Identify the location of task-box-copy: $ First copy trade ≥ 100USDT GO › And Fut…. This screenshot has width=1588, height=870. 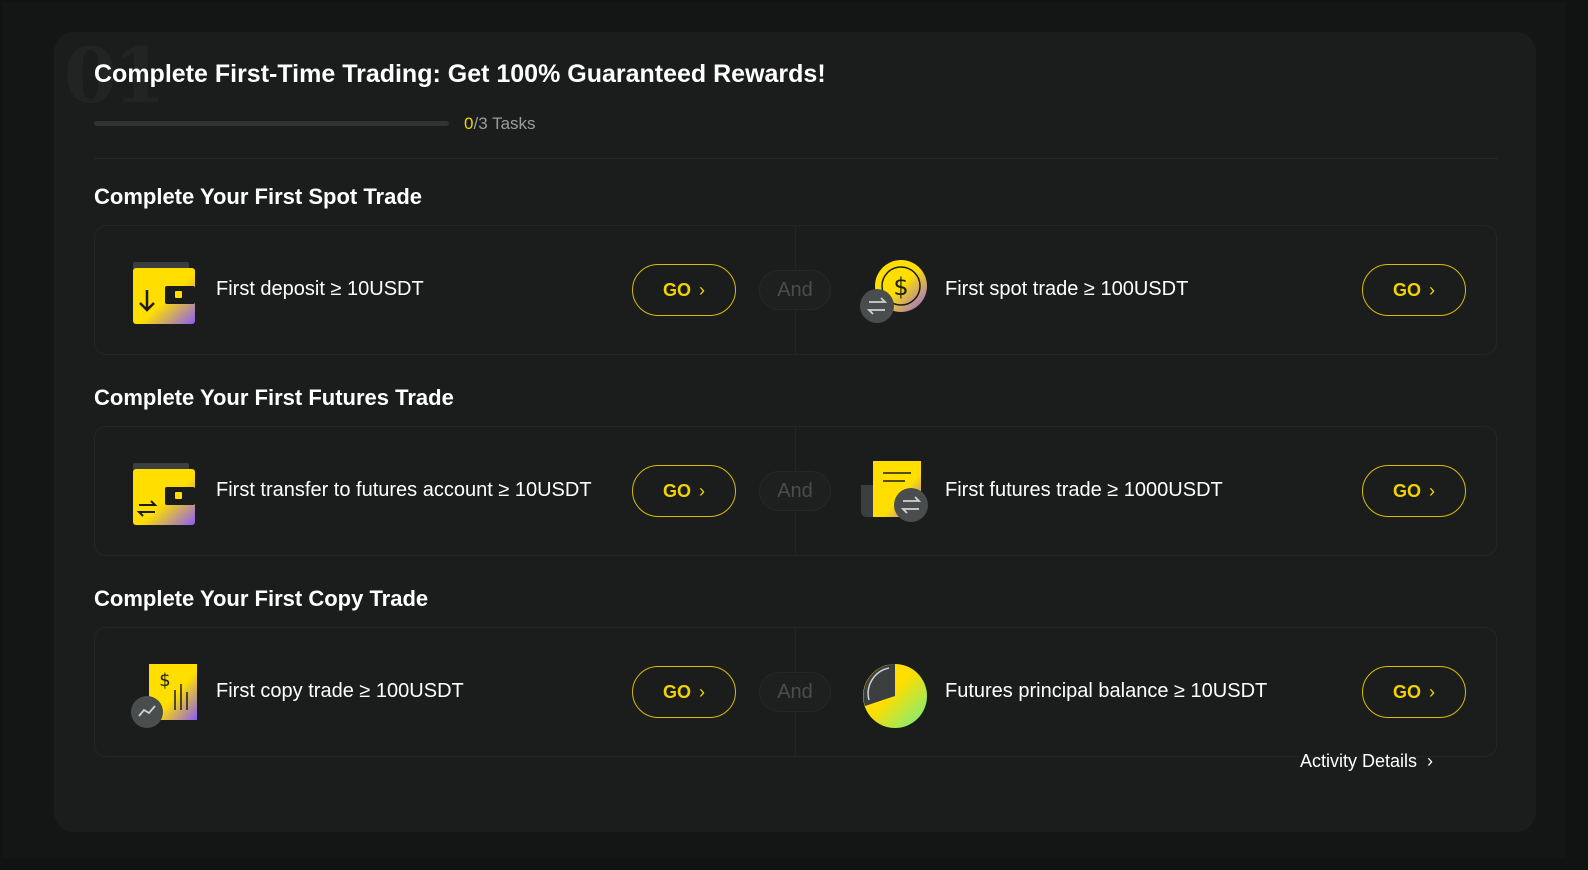
(795, 692).